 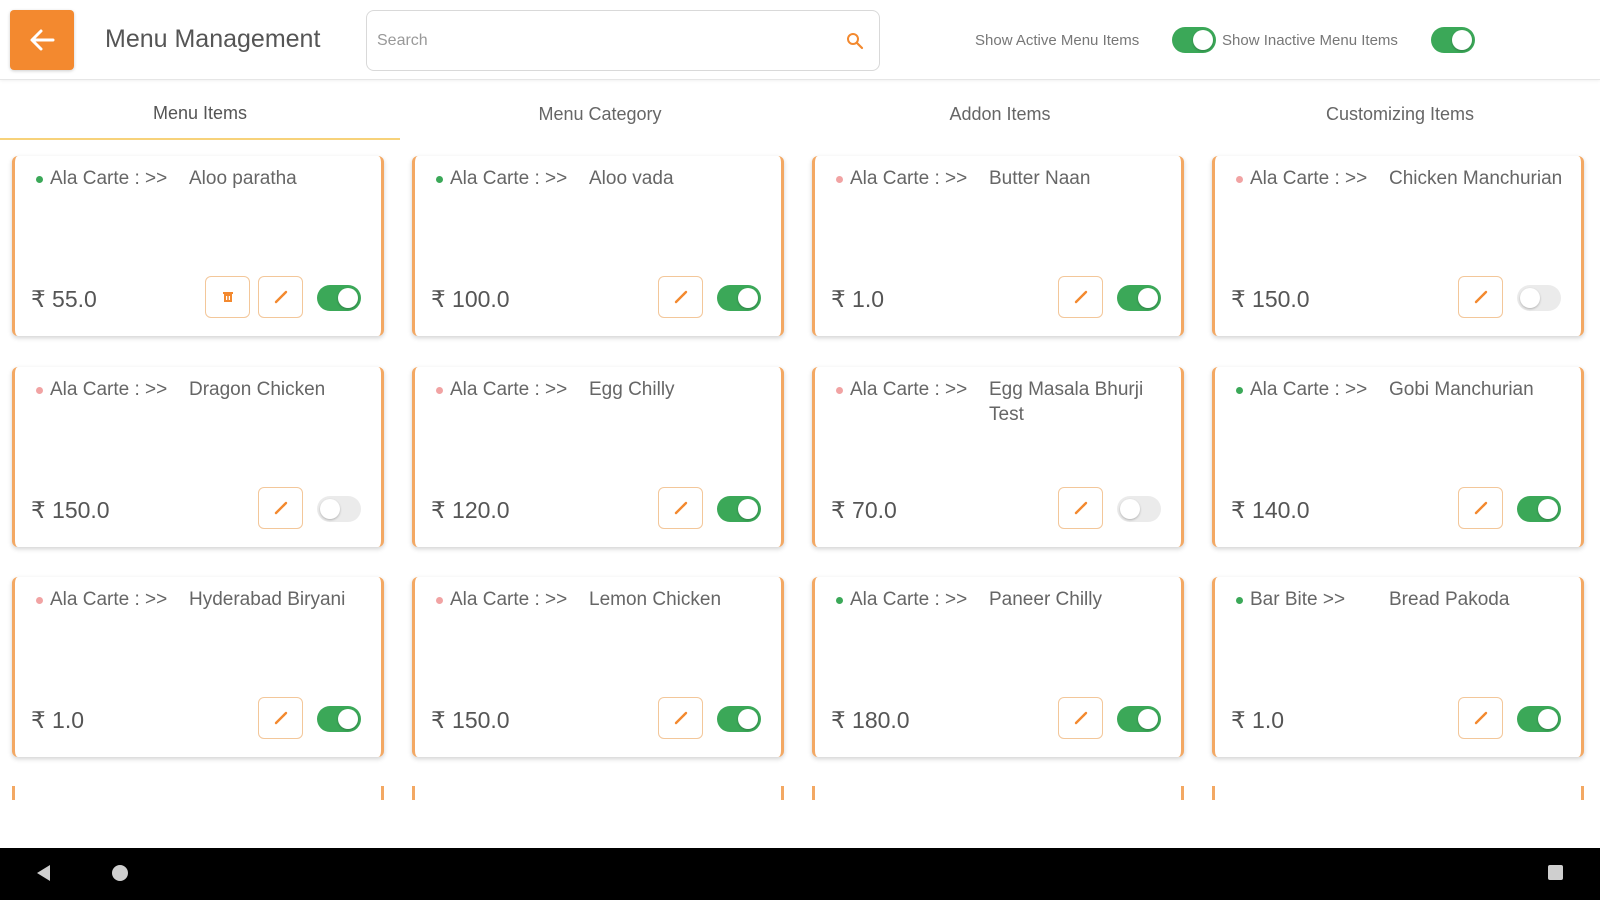 I want to click on nav-home-icon, so click(x=120, y=873).